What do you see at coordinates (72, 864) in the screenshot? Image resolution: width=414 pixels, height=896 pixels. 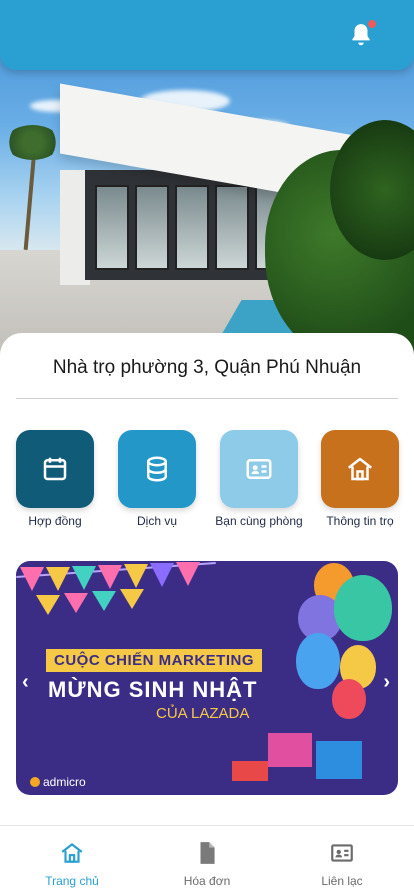 I see `nav-home: Trang chủ` at bounding box center [72, 864].